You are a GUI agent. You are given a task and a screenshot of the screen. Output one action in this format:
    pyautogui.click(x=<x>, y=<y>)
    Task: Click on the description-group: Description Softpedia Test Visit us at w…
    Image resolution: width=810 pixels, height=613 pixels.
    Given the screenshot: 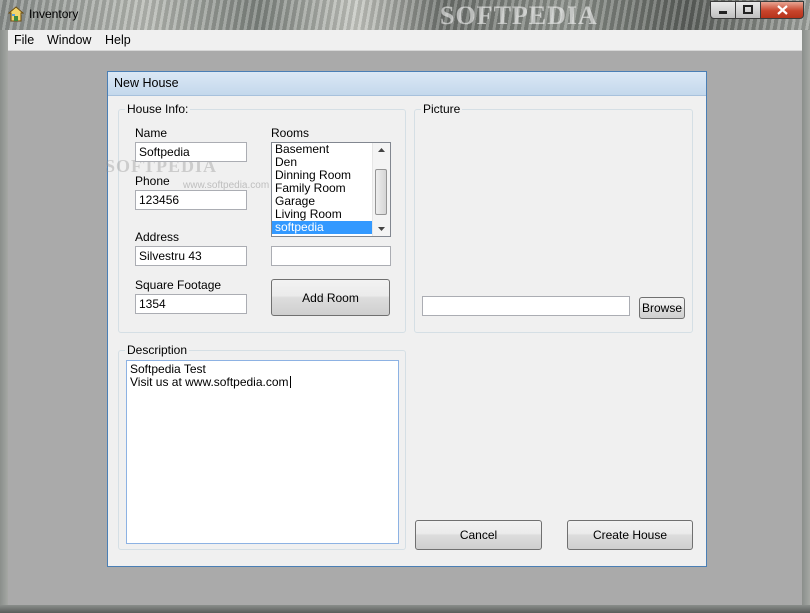 What is the action you would take?
    pyautogui.click(x=262, y=446)
    